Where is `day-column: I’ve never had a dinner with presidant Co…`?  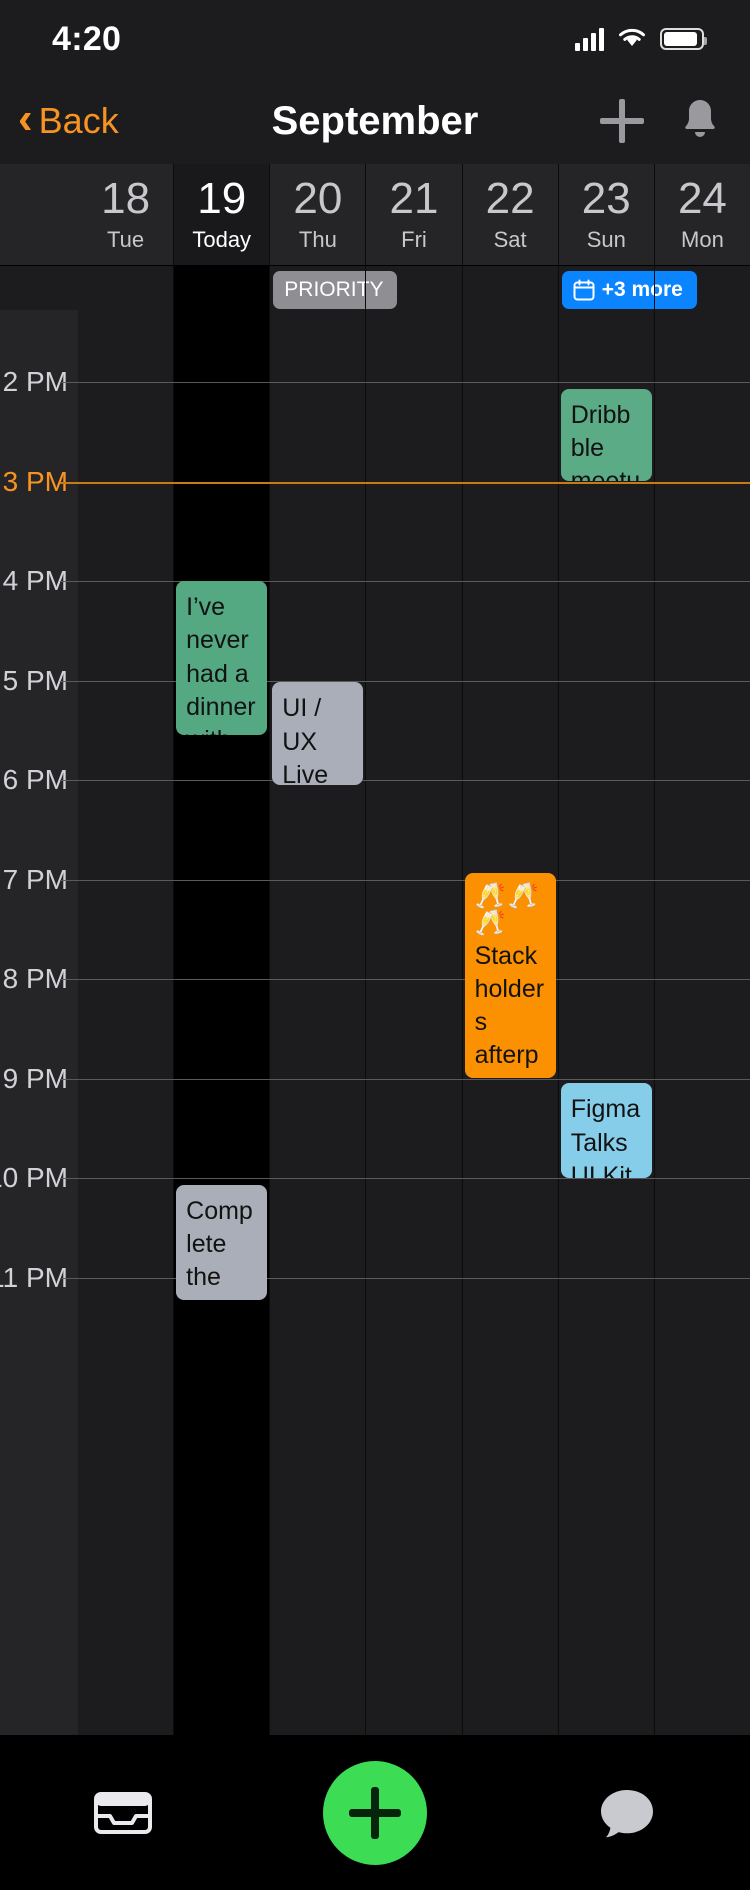 day-column: I’ve never had a dinner with presidant Co… is located at coordinates (221, 1022).